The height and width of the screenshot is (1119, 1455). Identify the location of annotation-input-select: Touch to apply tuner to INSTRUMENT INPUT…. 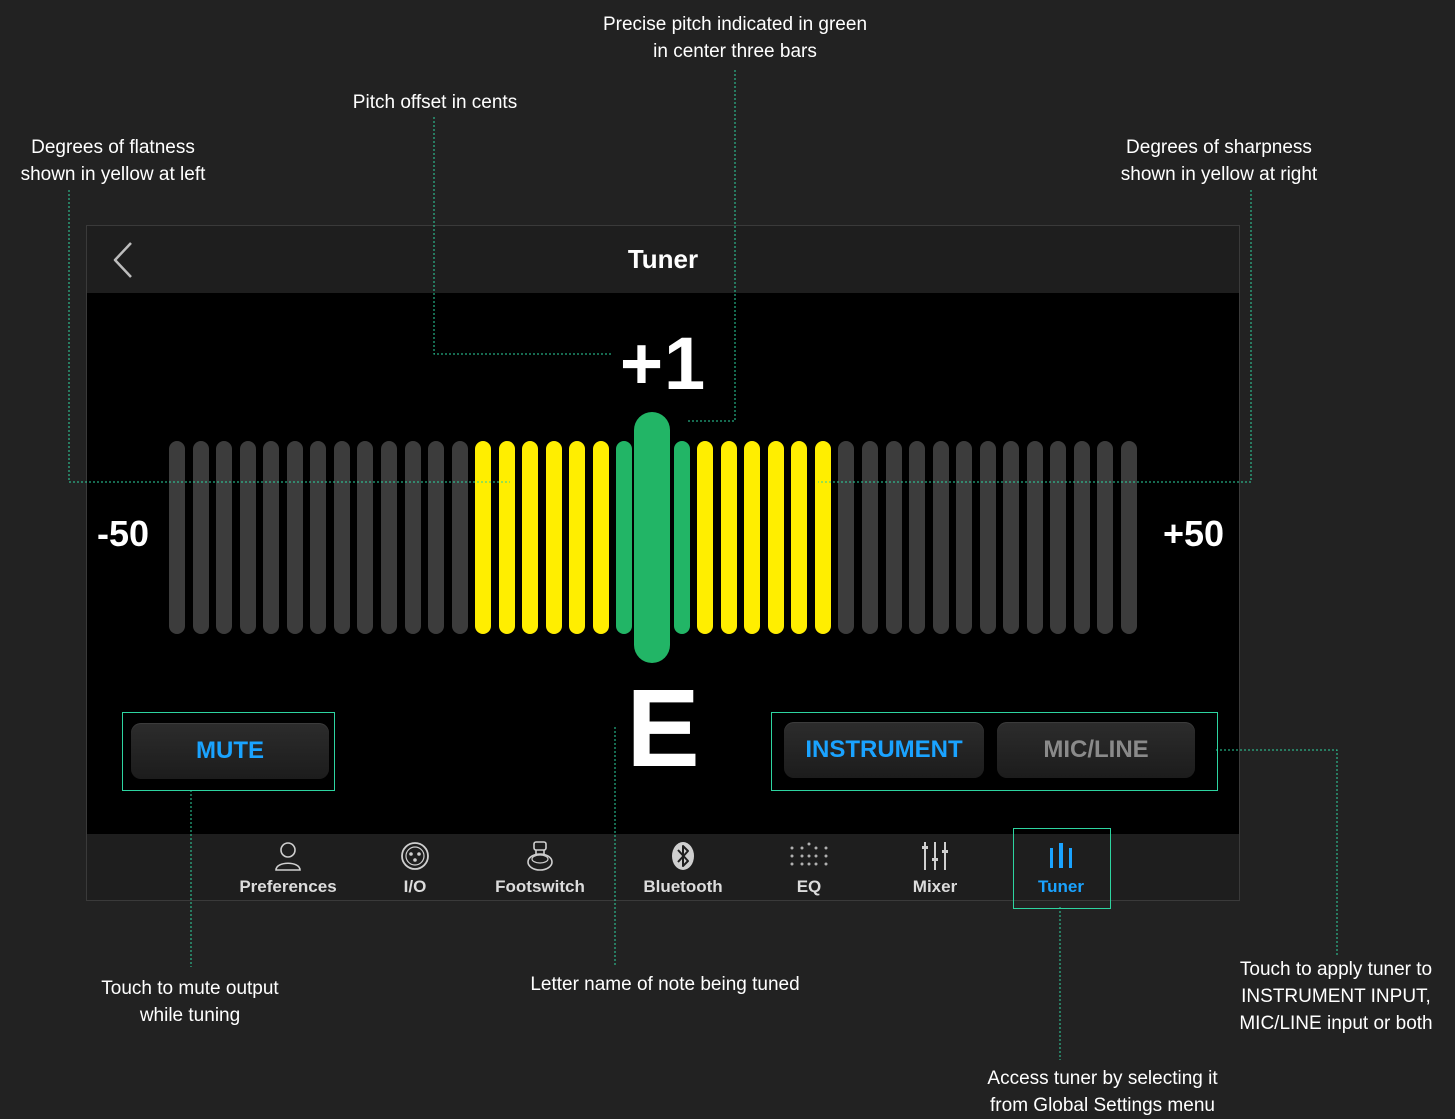
(1336, 996).